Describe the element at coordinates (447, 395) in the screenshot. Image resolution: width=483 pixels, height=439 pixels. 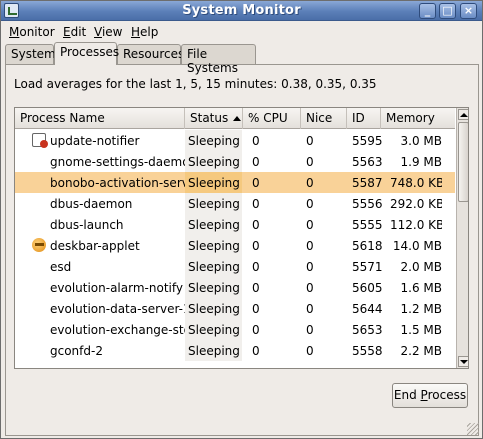
I see `end-process-label-rest: rocess` at that location.